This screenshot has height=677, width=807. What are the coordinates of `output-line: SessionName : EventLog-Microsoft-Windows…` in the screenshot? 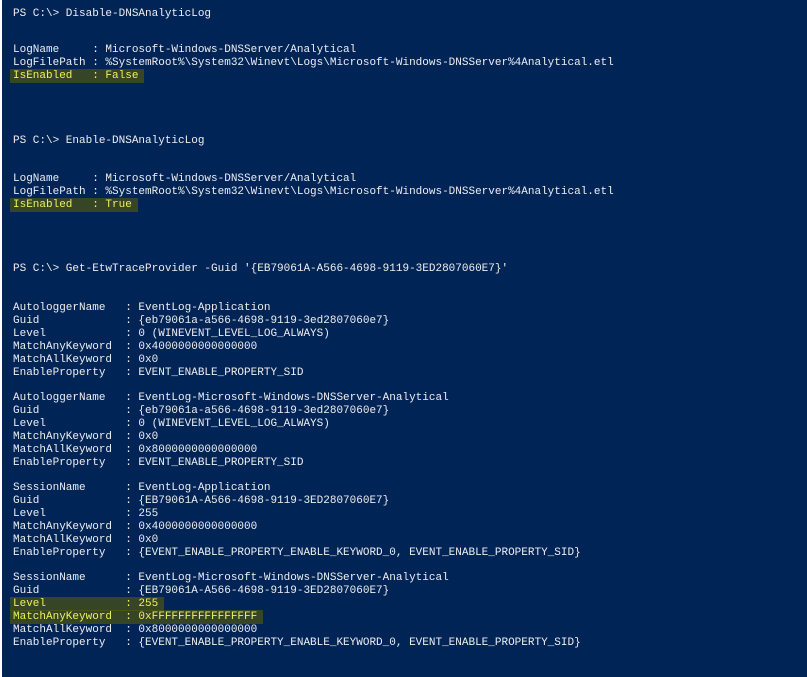 It's located at (231, 578).